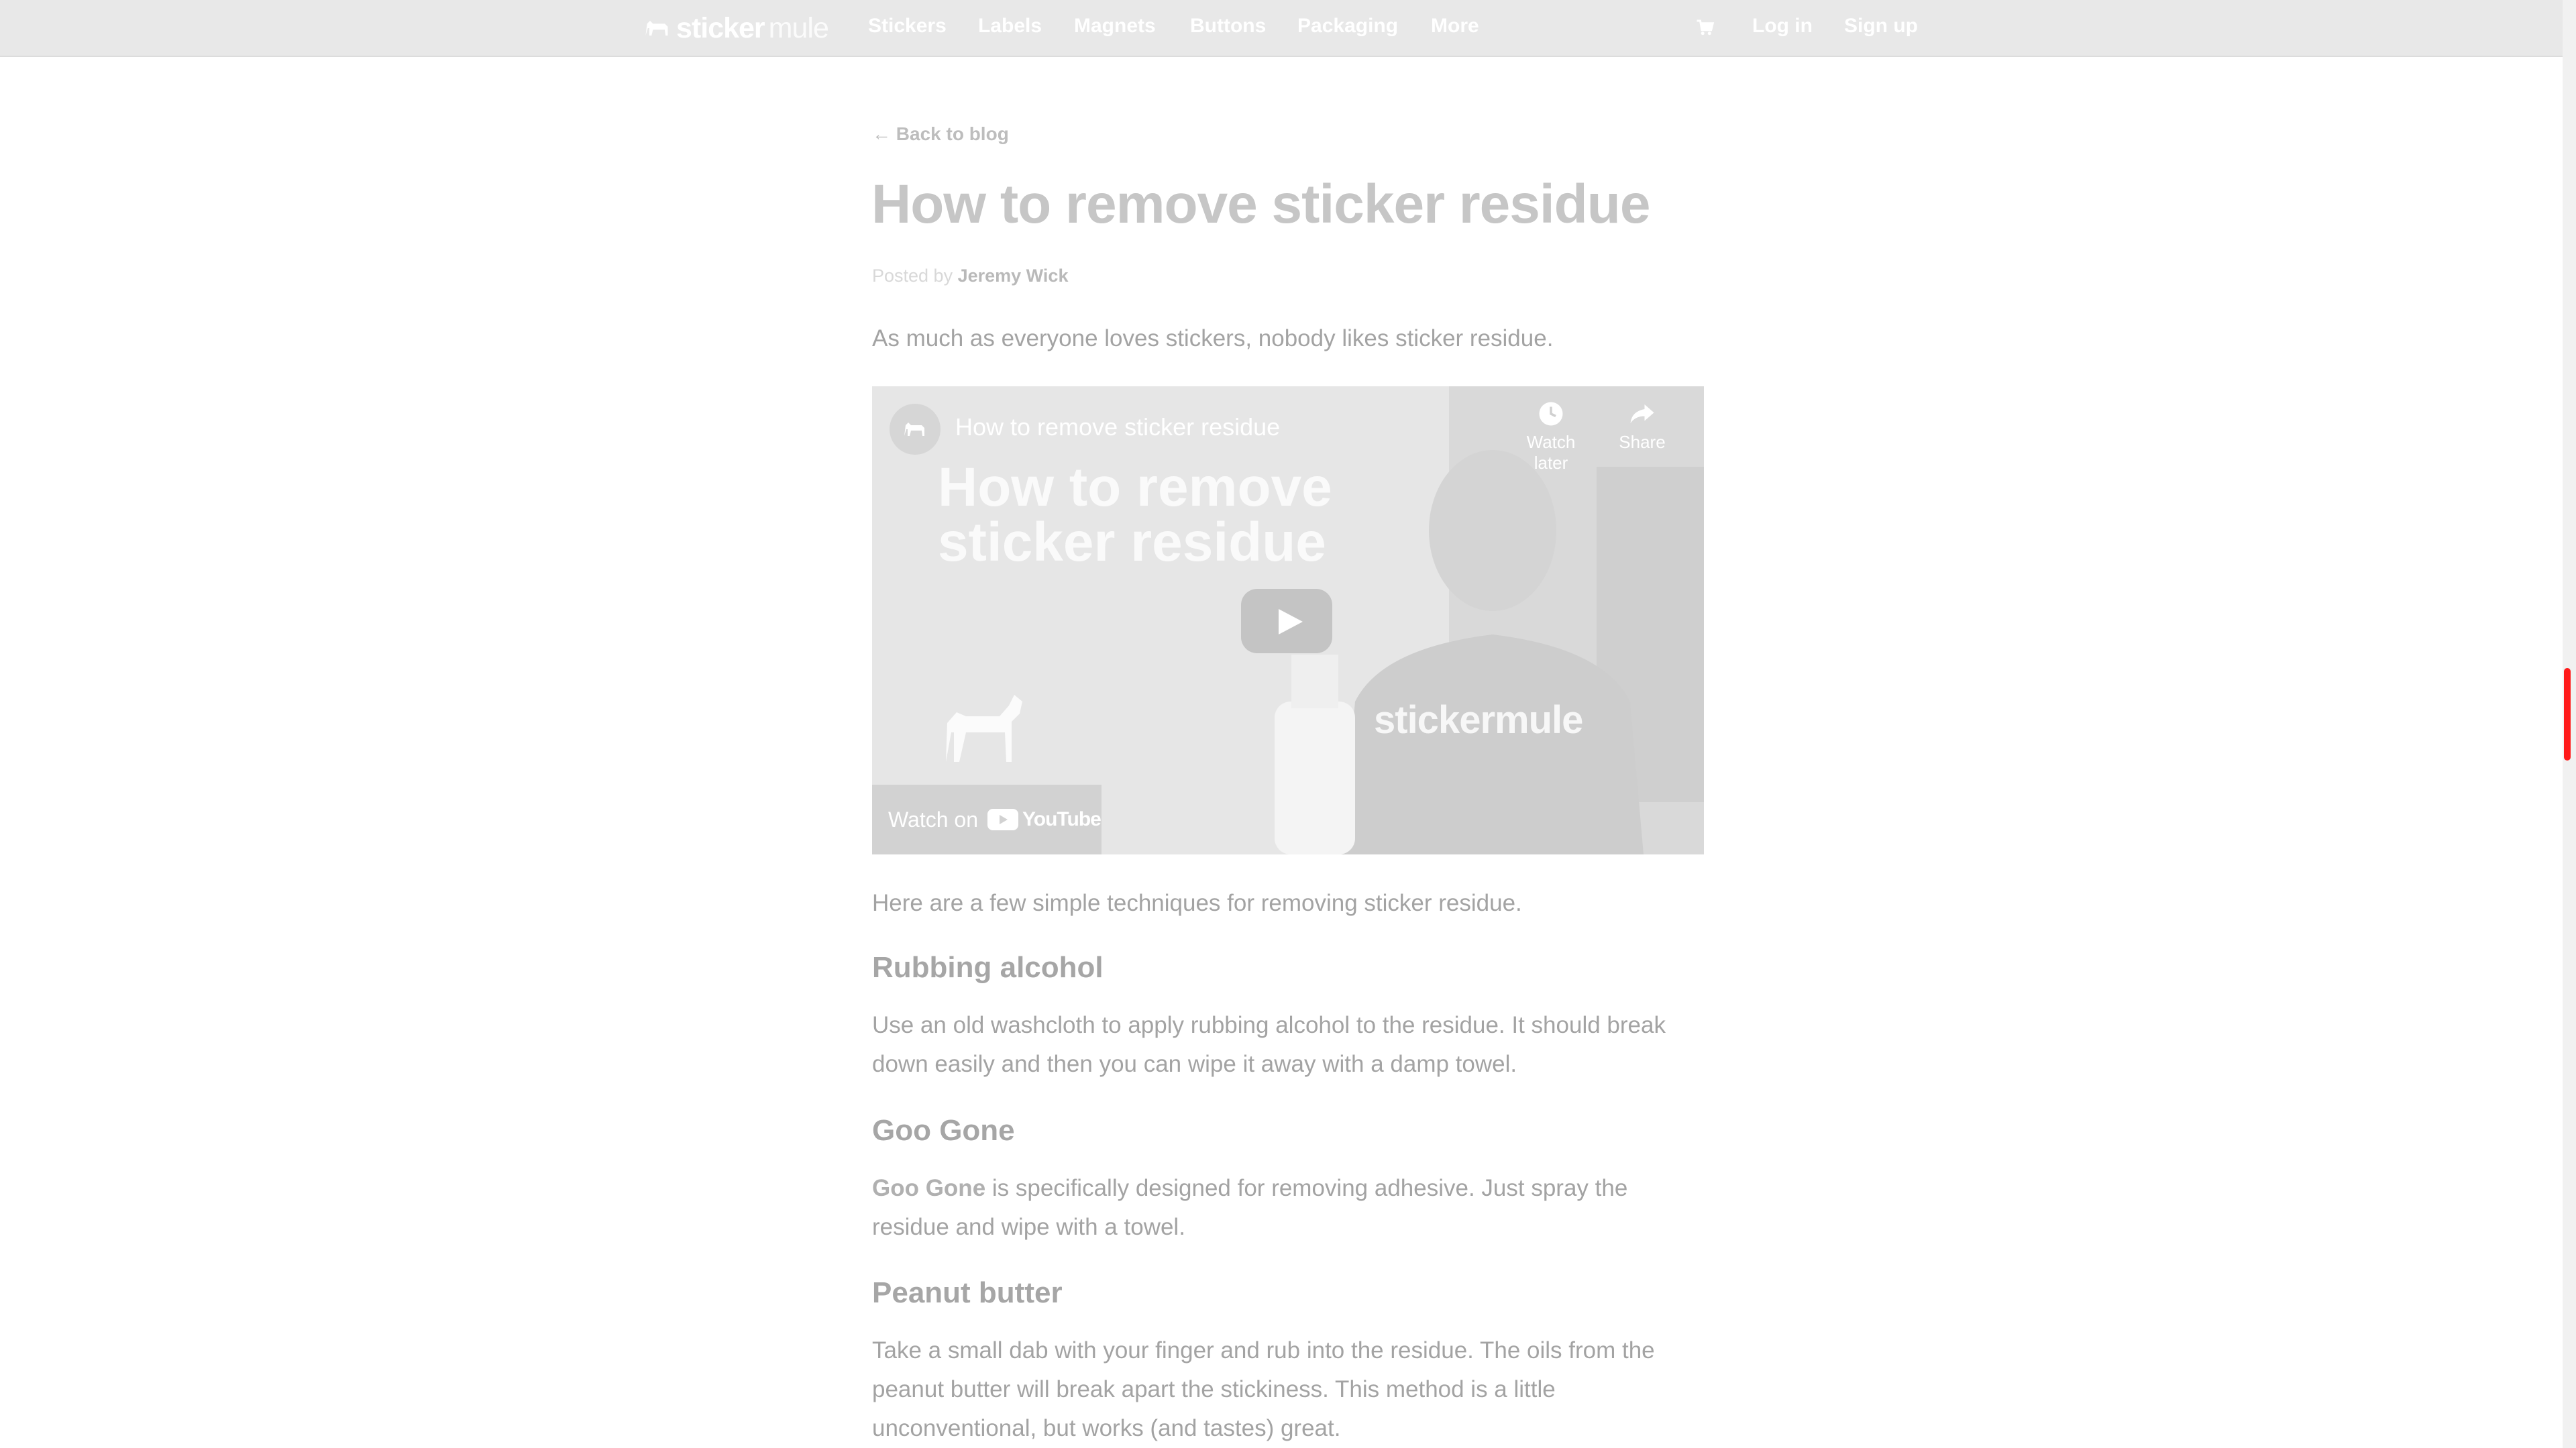 This screenshot has width=2576, height=1448. What do you see at coordinates (967, 1292) in the screenshot?
I see `section-heading-peanut-butter: Peanut butter` at bounding box center [967, 1292].